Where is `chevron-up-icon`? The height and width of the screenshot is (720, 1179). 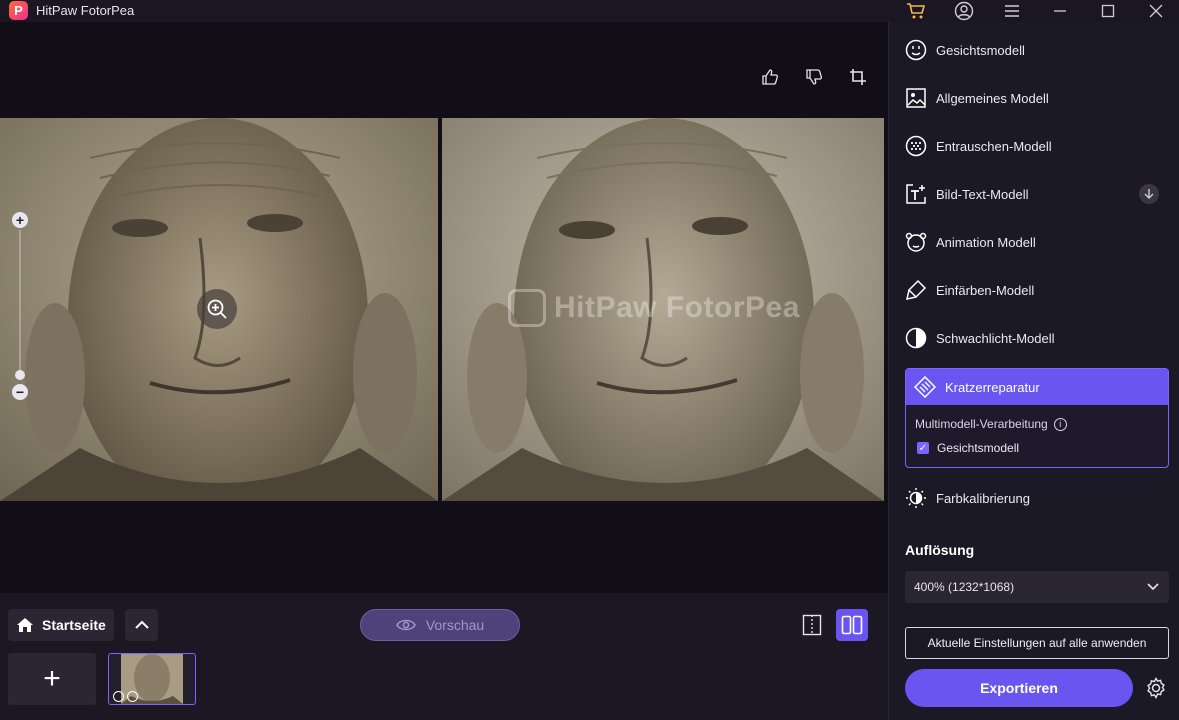
chevron-up-icon is located at coordinates (141, 624).